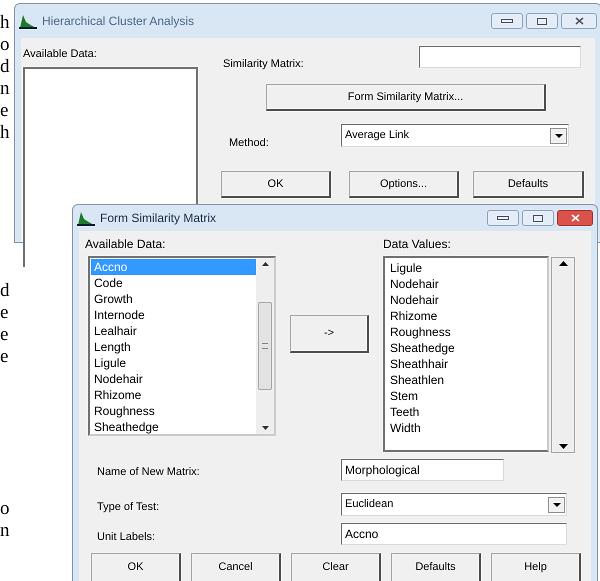  I want to click on method-dropdown: Average Link, so click(455, 135).